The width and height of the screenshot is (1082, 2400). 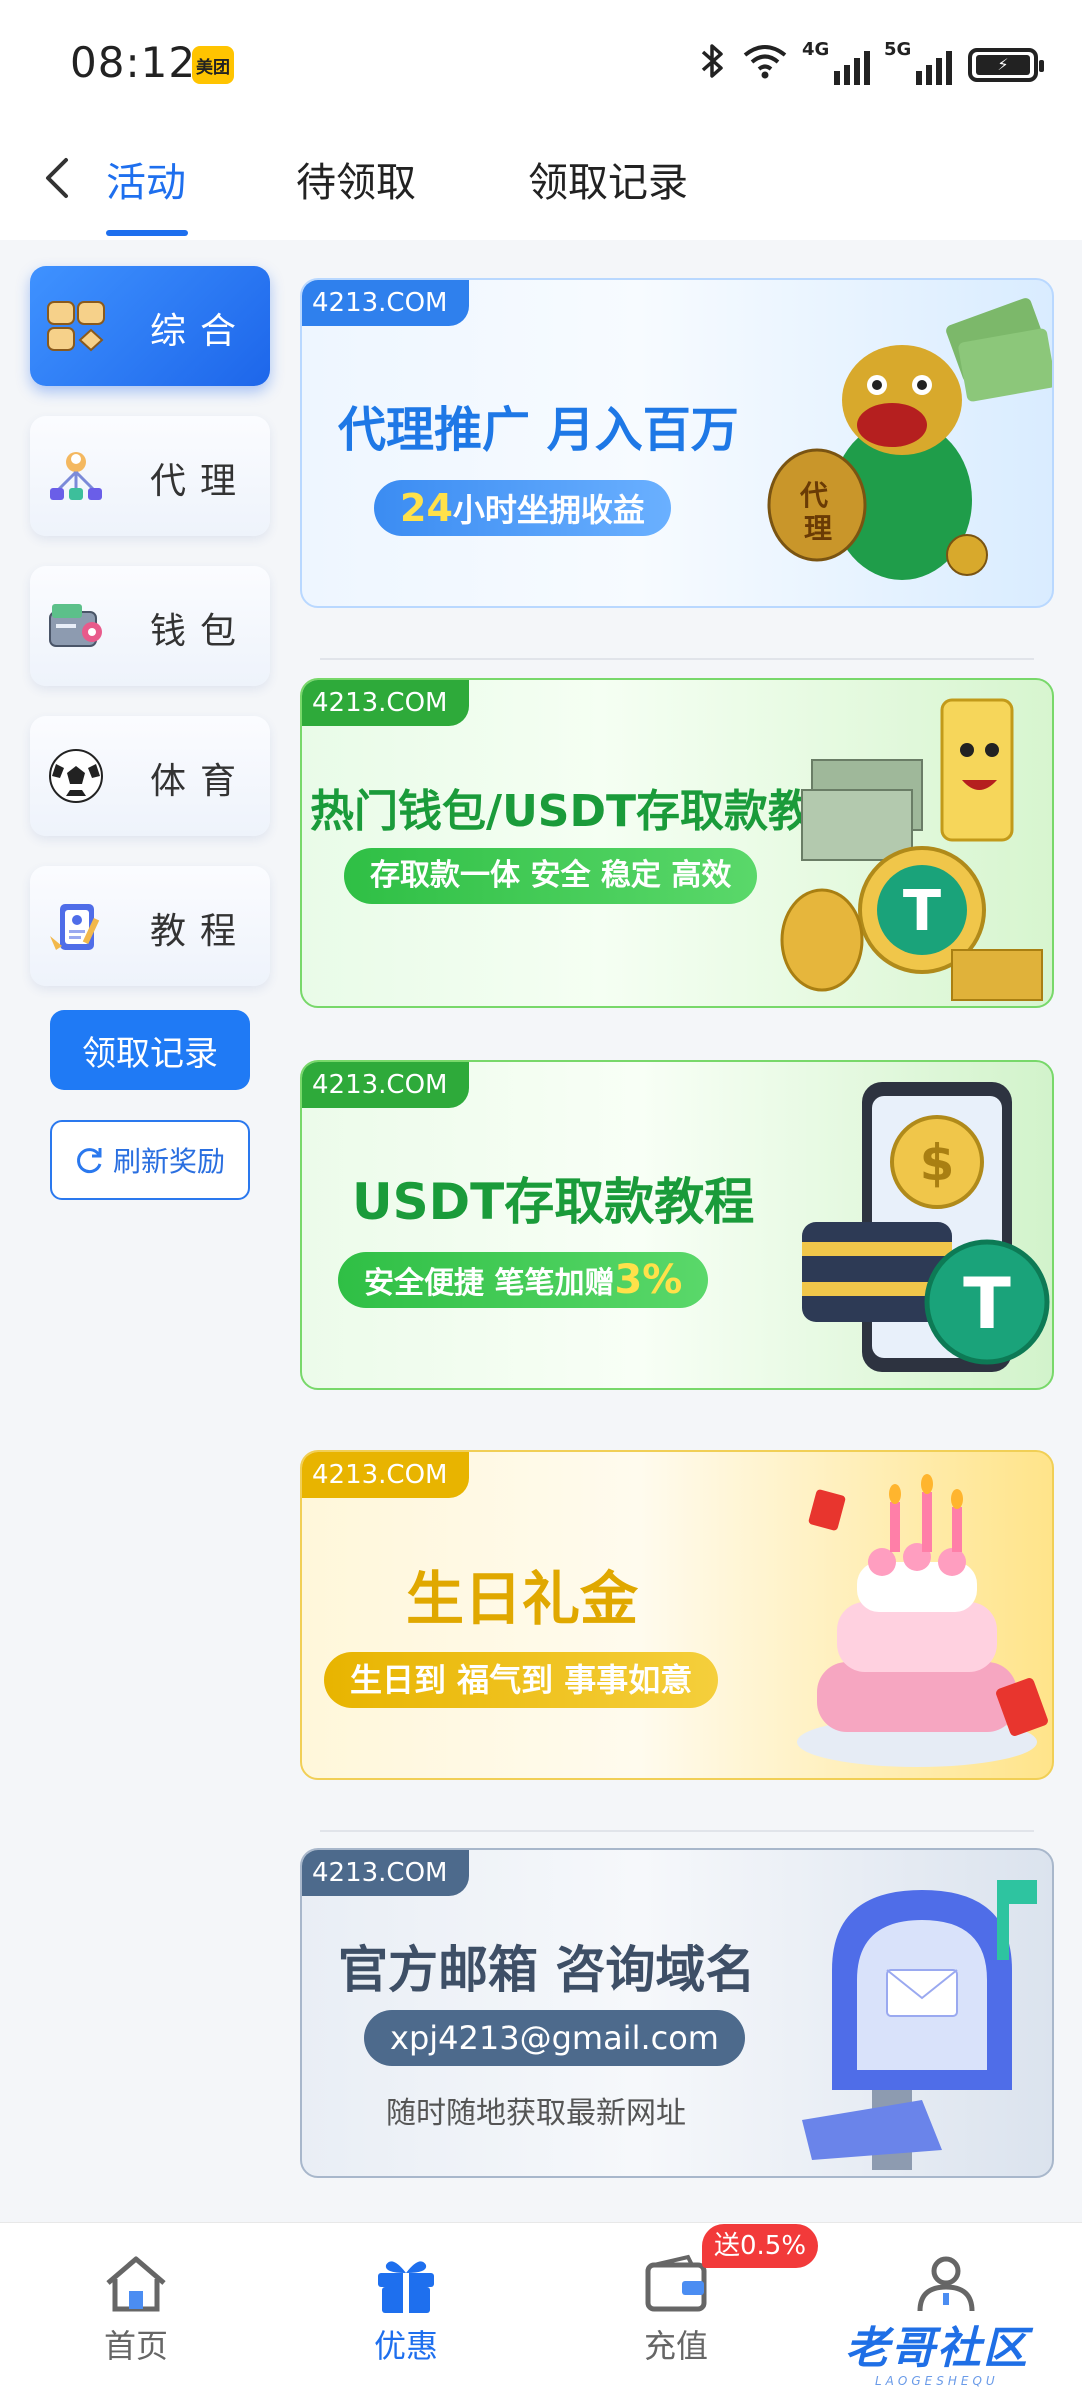 What do you see at coordinates (675, 2346) in the screenshot?
I see `nav-label: 充值` at bounding box center [675, 2346].